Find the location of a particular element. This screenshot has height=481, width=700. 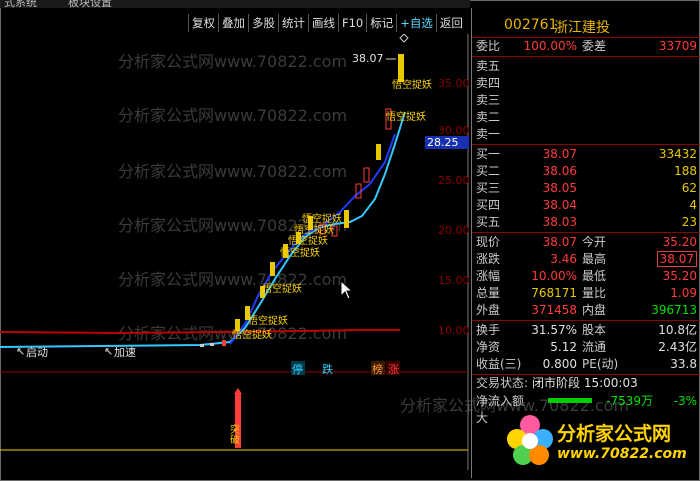

stop-marker: 停 is located at coordinates (297, 369).